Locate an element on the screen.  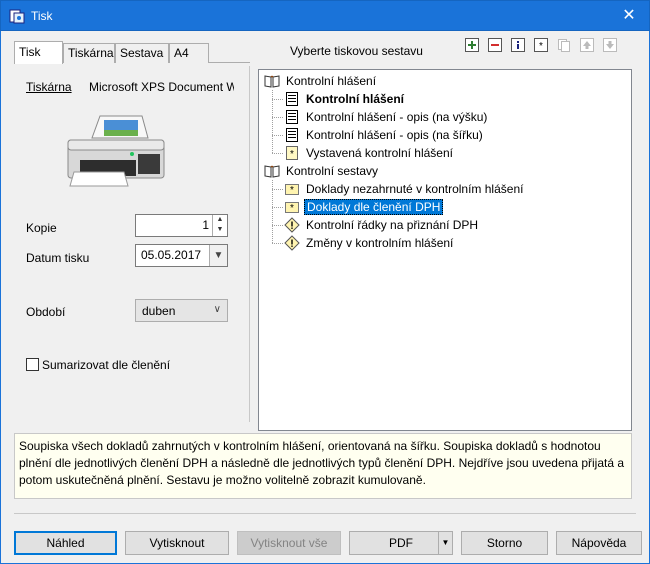
tab-a4: A4 is located at coordinates (189, 53).